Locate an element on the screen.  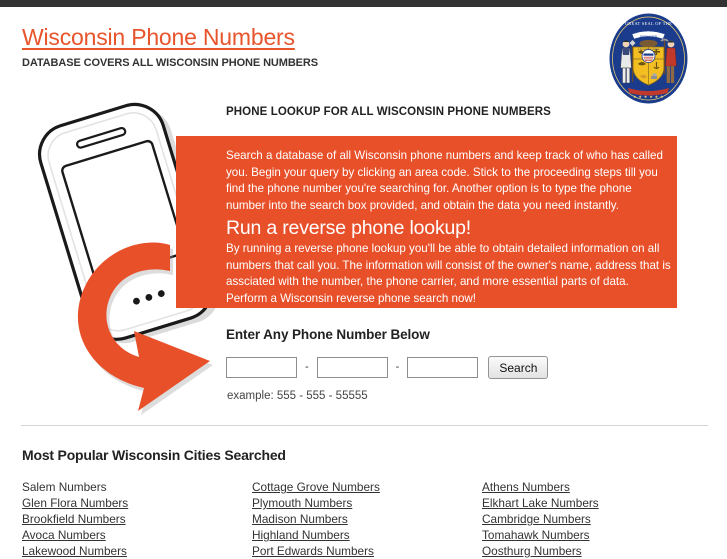
search-heading: Enter Any Phone Number Below is located at coordinates (328, 334).